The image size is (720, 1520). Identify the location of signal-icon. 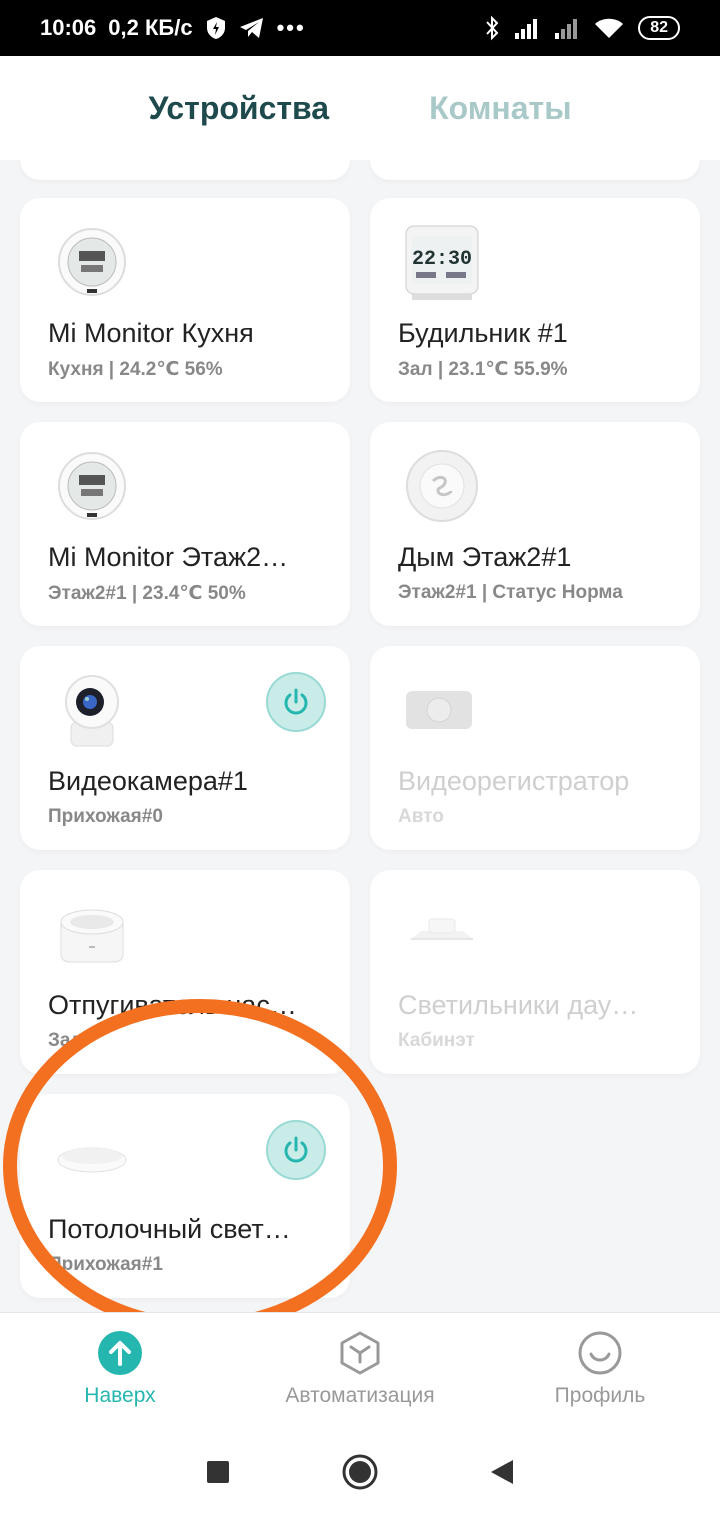
(526, 29).